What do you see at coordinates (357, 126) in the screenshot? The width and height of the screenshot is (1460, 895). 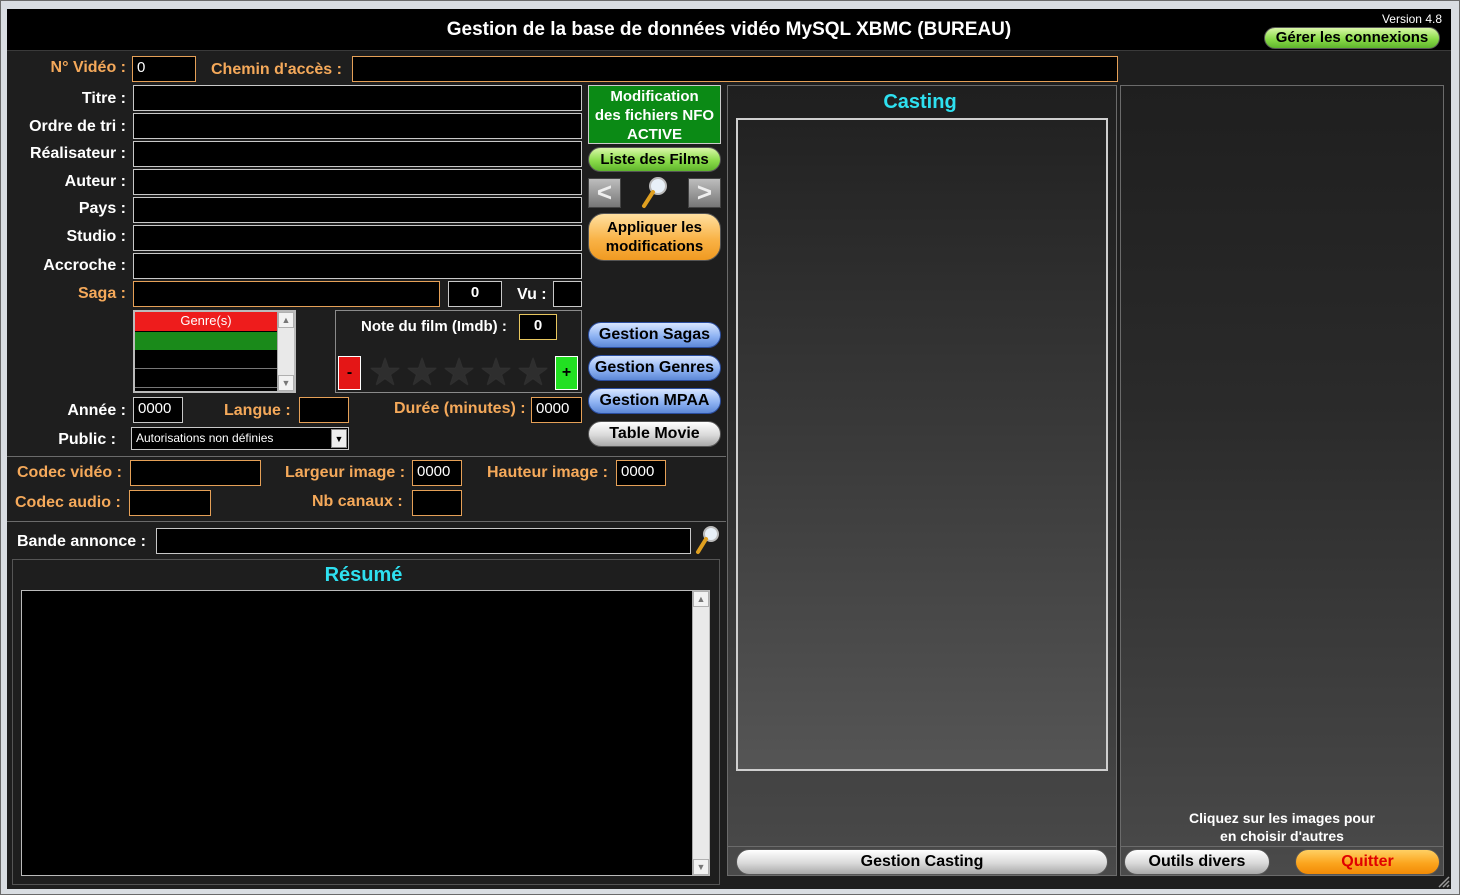 I see `sort-field` at bounding box center [357, 126].